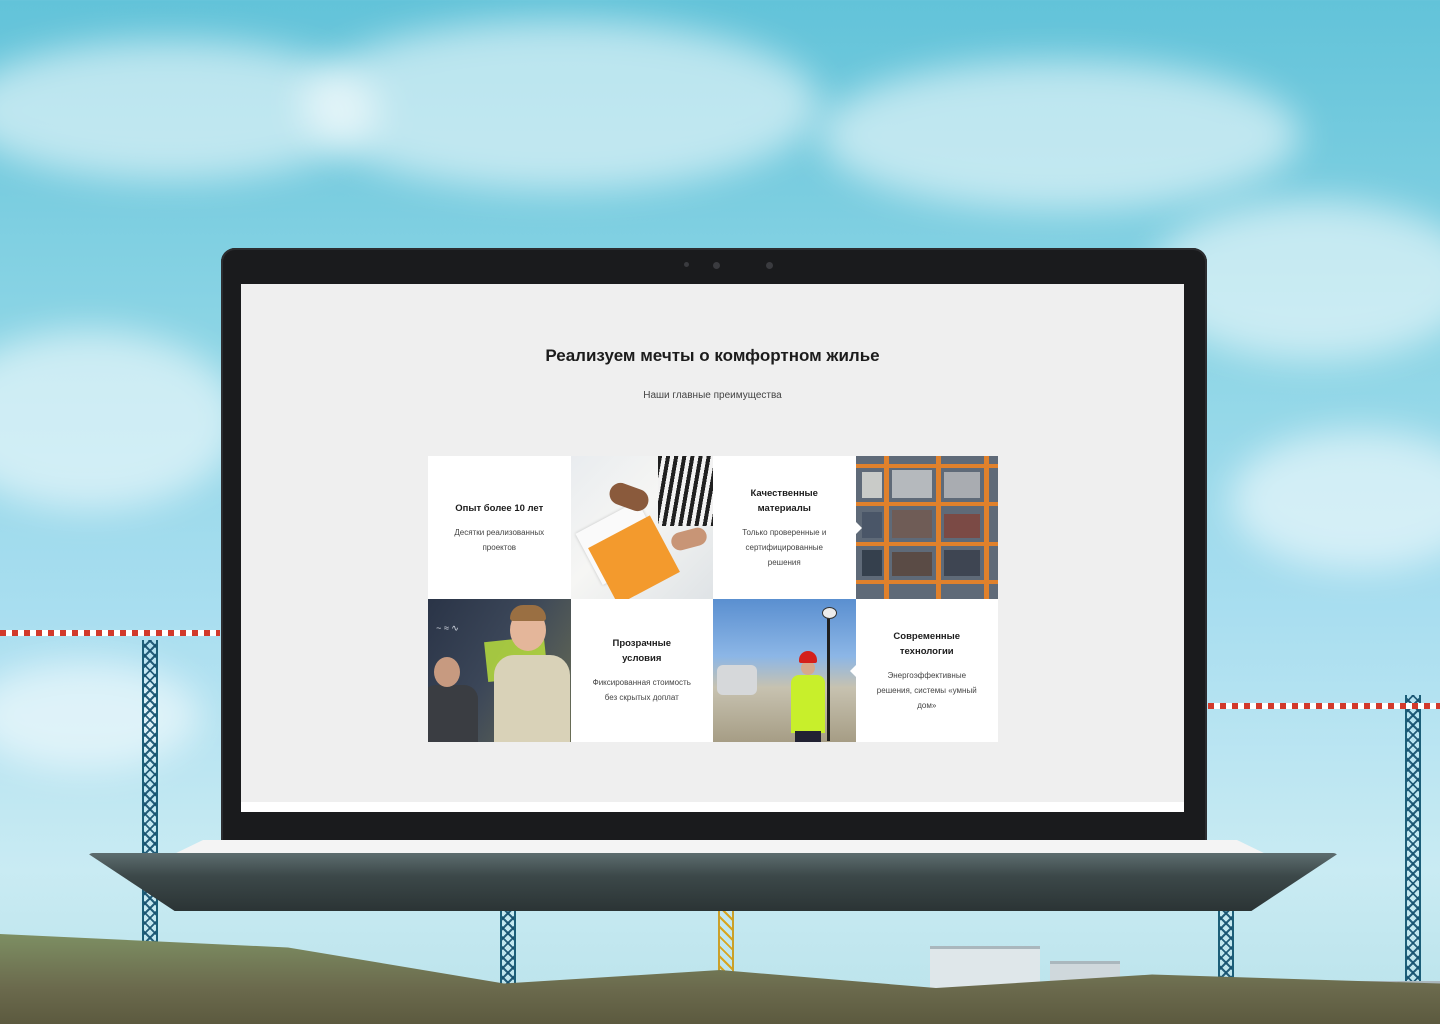 This screenshot has height=1024, width=1440. Describe the element at coordinates (712, 355) in the screenshot. I see `page-title: Реализуем мечты о комфортном жилье` at that location.